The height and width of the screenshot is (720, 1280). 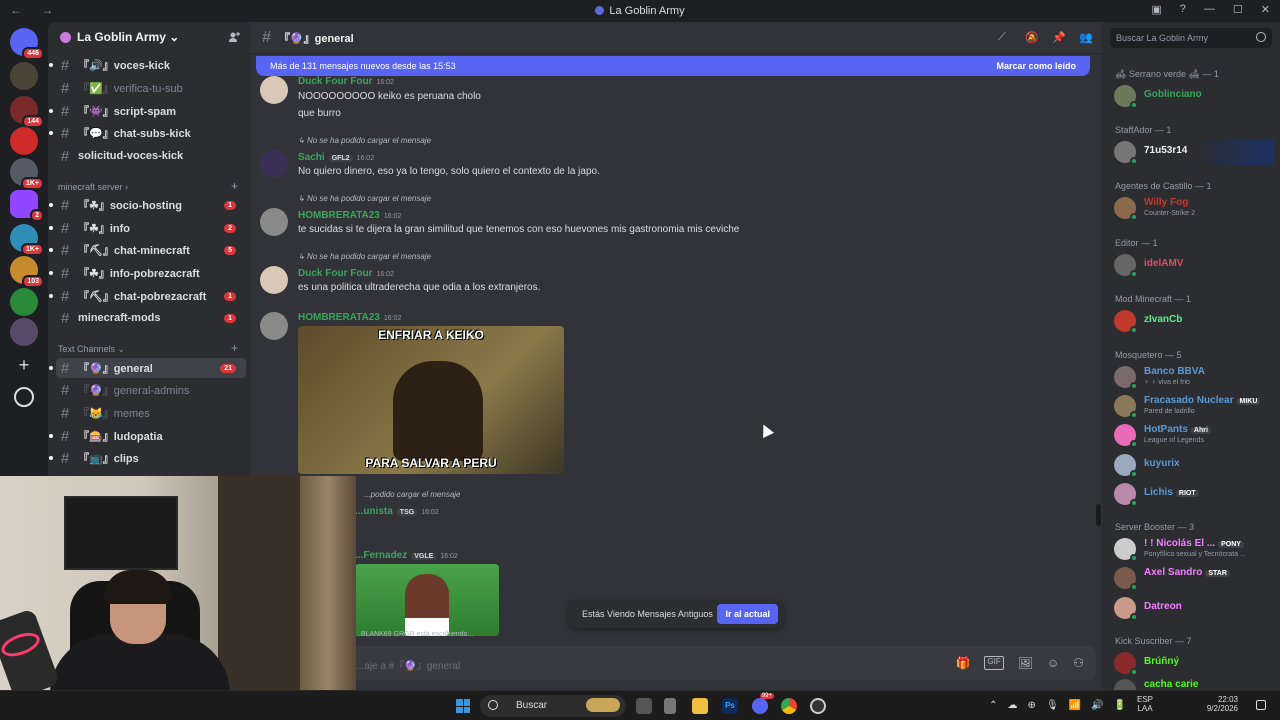 What do you see at coordinates (1098, 515) in the screenshot?
I see `scrollbar-thumb` at bounding box center [1098, 515].